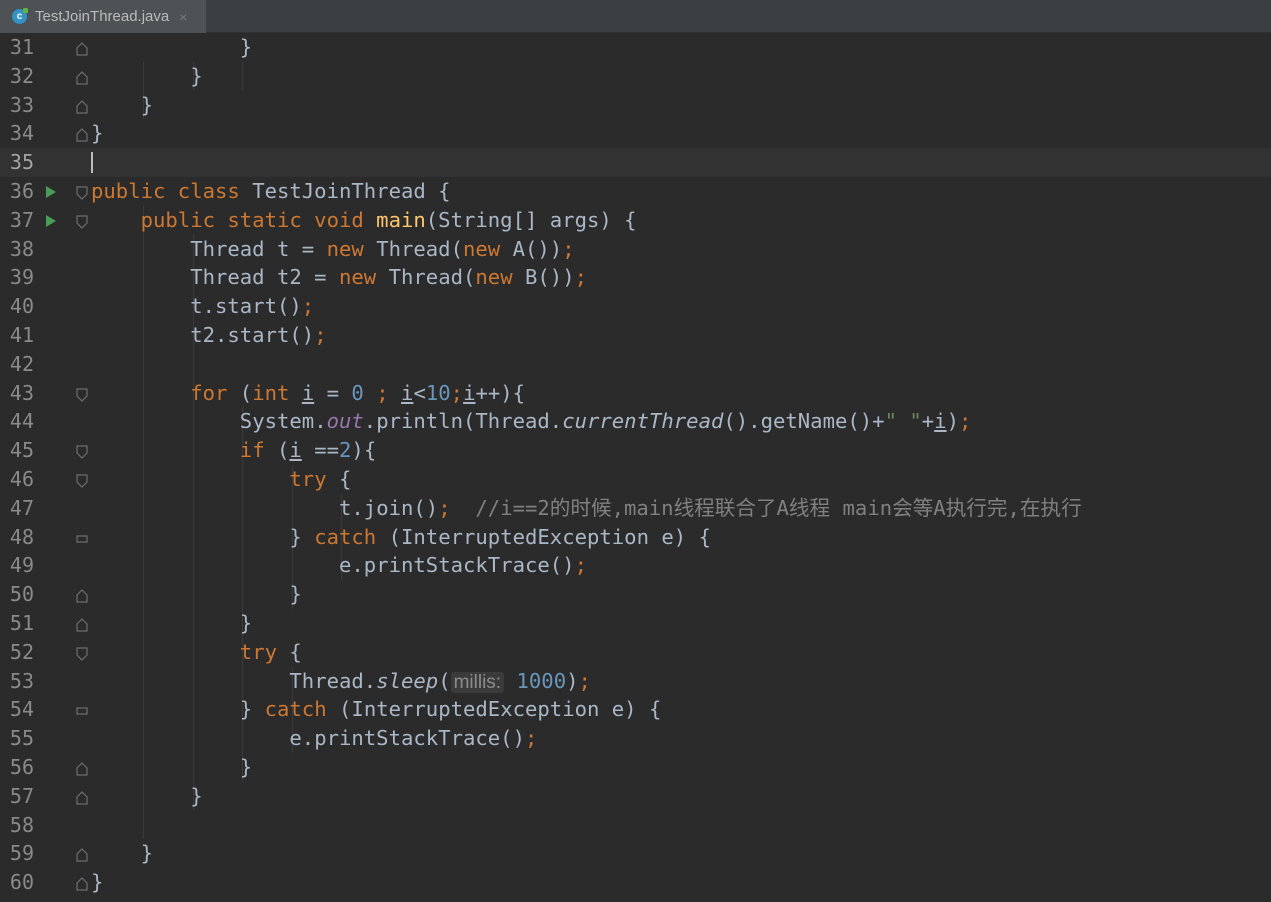  What do you see at coordinates (469, 392) in the screenshot?
I see `code-token: i` at bounding box center [469, 392].